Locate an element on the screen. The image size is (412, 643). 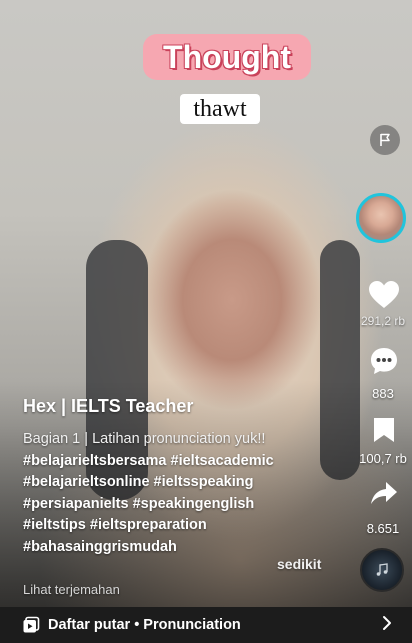
creator-avatar is located at coordinates (381, 218).